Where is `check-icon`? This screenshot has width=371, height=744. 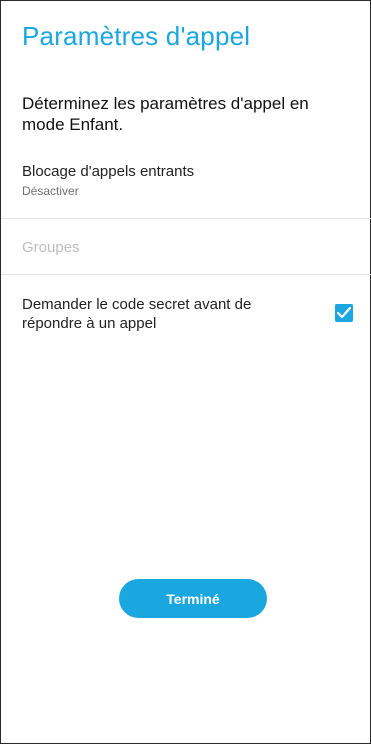 check-icon is located at coordinates (344, 313).